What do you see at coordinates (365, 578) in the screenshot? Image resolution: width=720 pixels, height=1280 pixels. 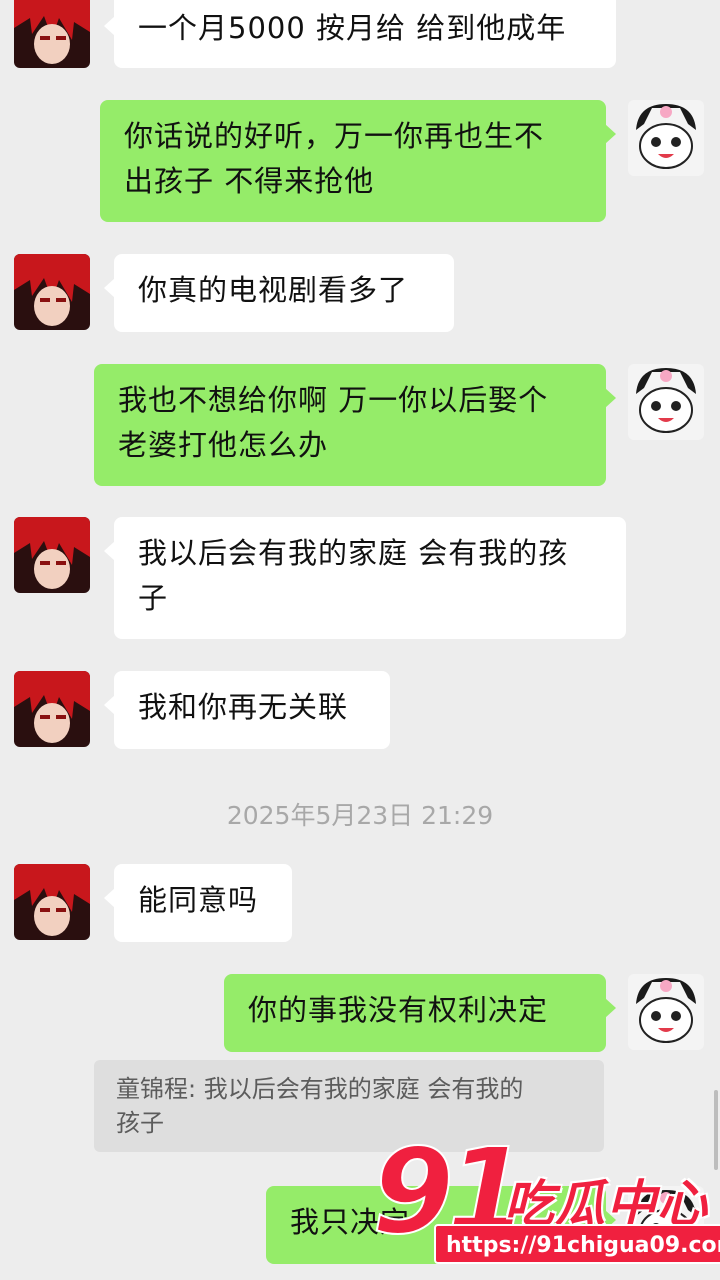 I see `message-bubble-incoming: 我以后会有我的家庭 会有我的孩 子` at bounding box center [365, 578].